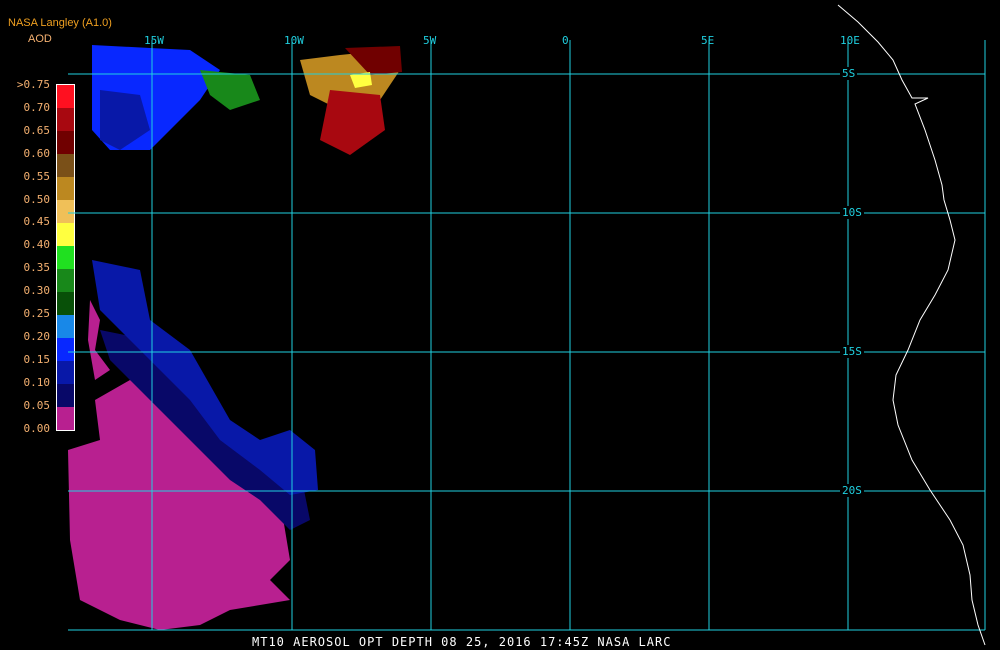 This screenshot has width=1000, height=650. Describe the element at coordinates (852, 490) in the screenshot. I see `latitude-label: 20S` at that location.